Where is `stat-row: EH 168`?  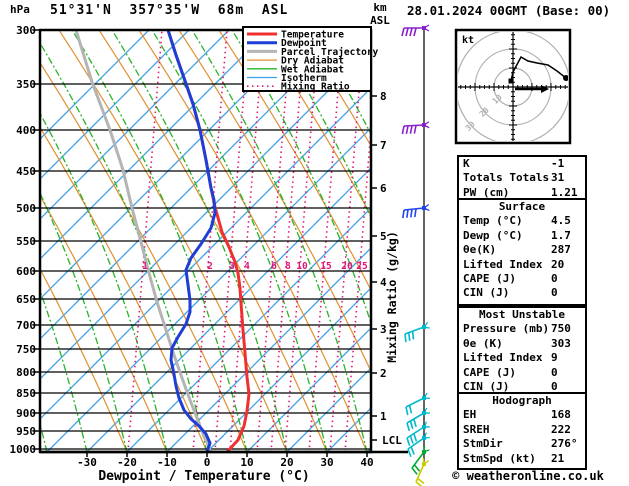
stat-row: EH 168 is located at coordinates (524, 415).